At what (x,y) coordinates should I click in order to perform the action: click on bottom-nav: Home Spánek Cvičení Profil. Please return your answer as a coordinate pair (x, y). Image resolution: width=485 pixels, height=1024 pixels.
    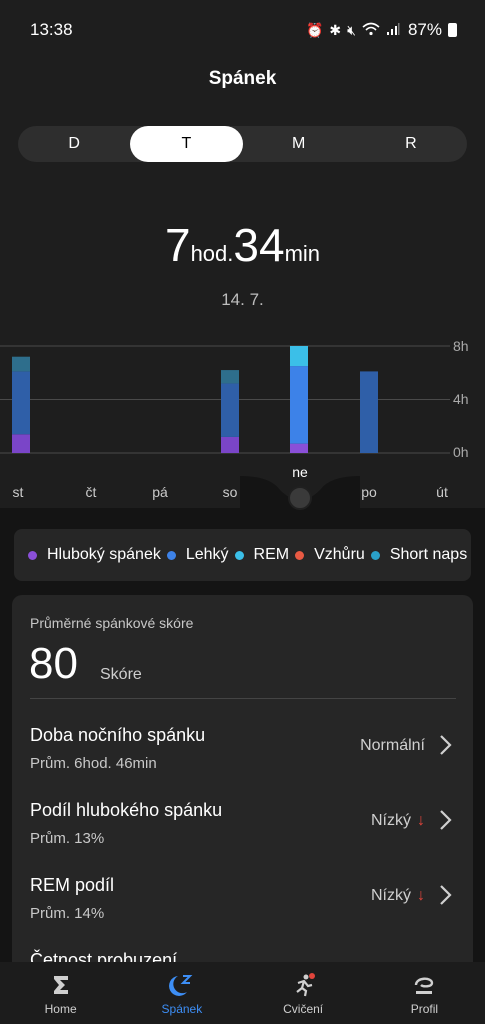
    Looking at the image, I should click on (242, 993).